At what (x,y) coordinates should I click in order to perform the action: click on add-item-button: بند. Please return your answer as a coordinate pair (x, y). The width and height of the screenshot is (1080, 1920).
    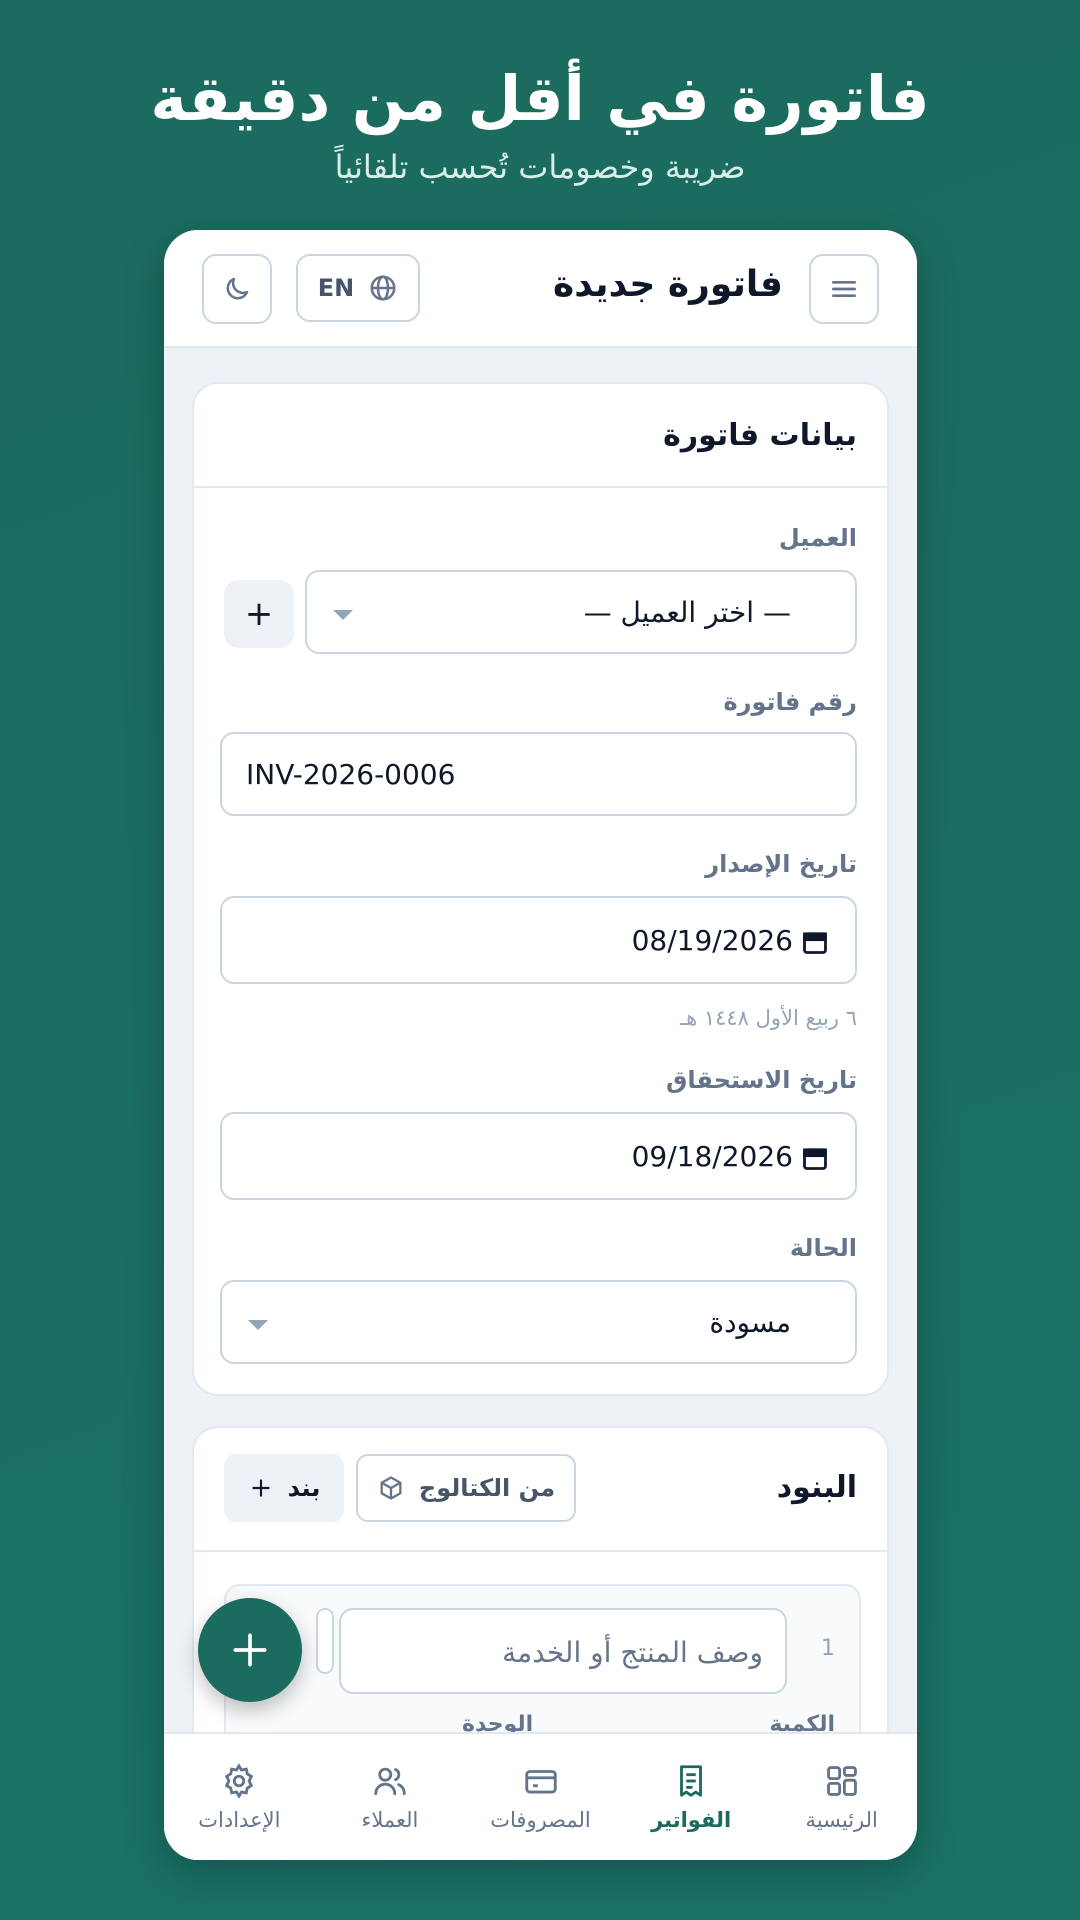
    Looking at the image, I should click on (284, 1488).